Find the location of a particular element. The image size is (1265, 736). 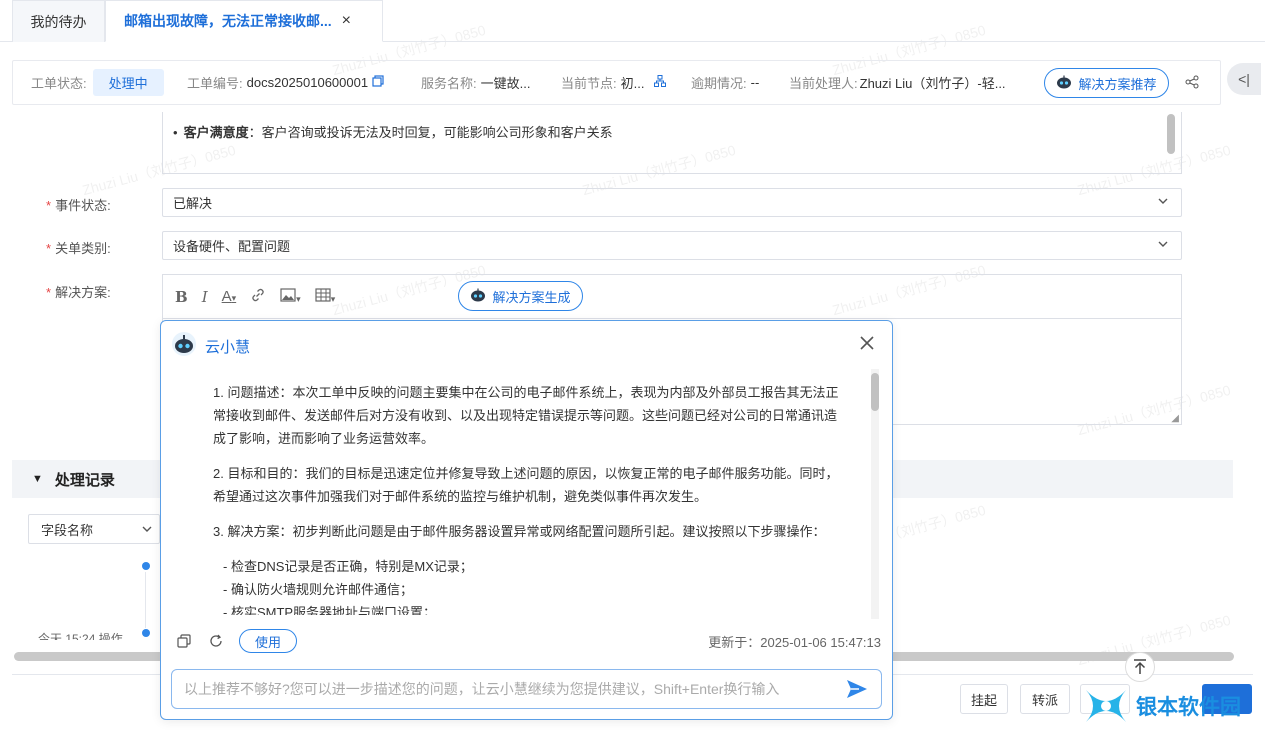

ticket-id: 工单编号: docs2025010600001 is located at coordinates (285, 82).